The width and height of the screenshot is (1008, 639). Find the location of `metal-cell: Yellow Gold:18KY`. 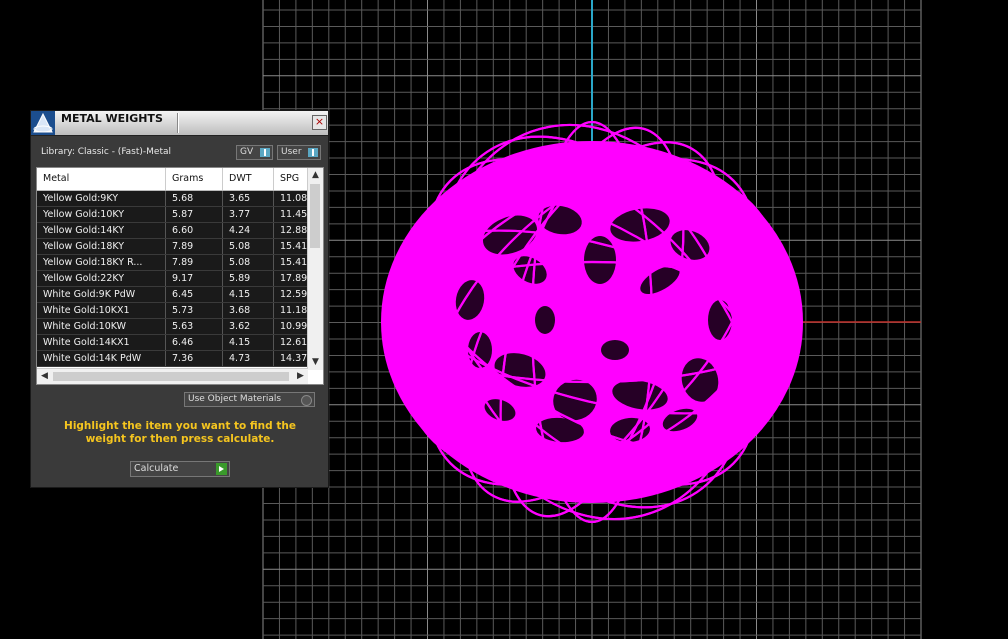

metal-cell: Yellow Gold:18KY is located at coordinates (101, 246).